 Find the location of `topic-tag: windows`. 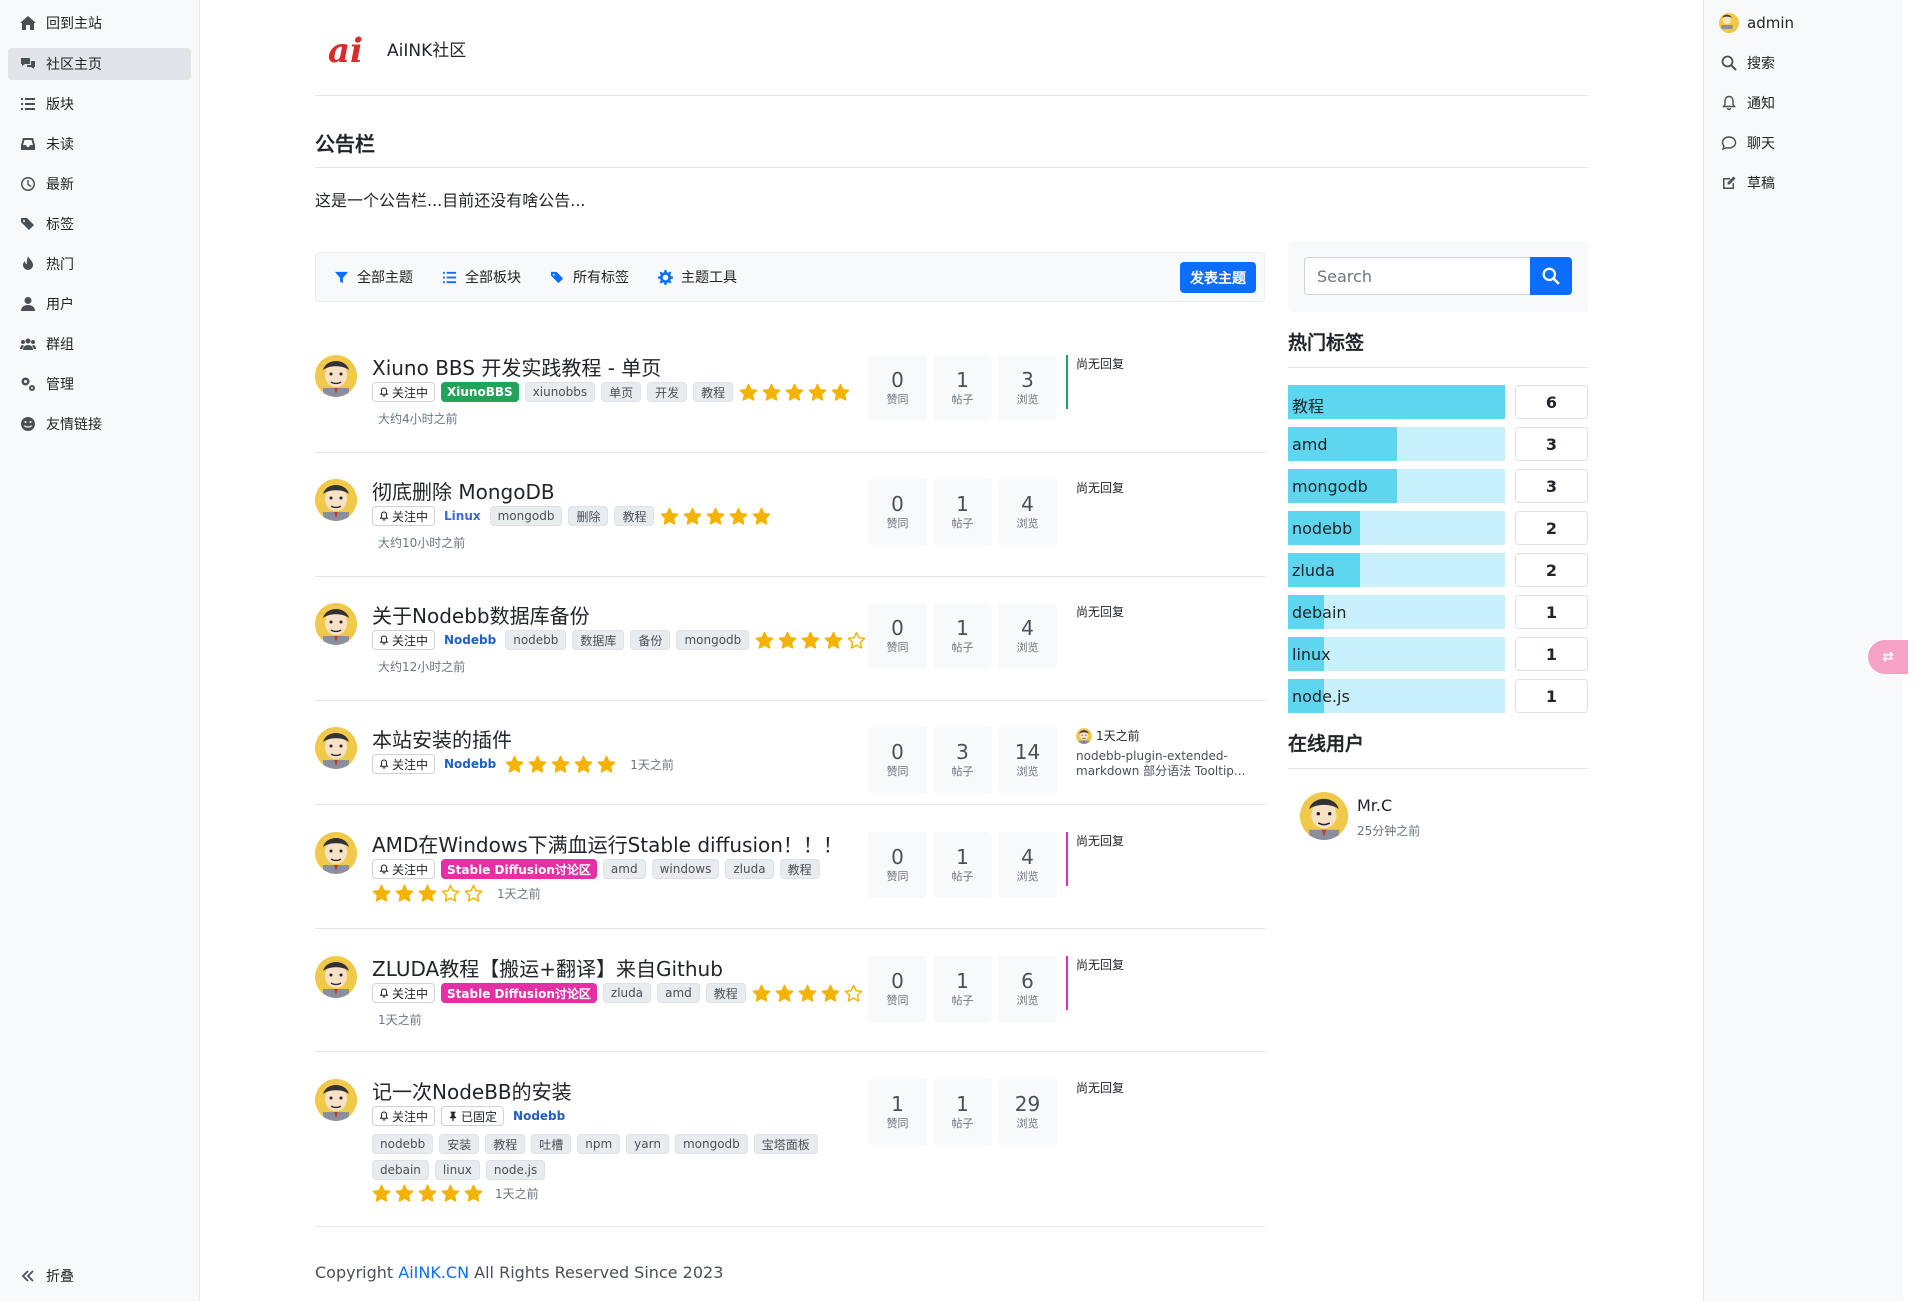

topic-tag: windows is located at coordinates (685, 869).